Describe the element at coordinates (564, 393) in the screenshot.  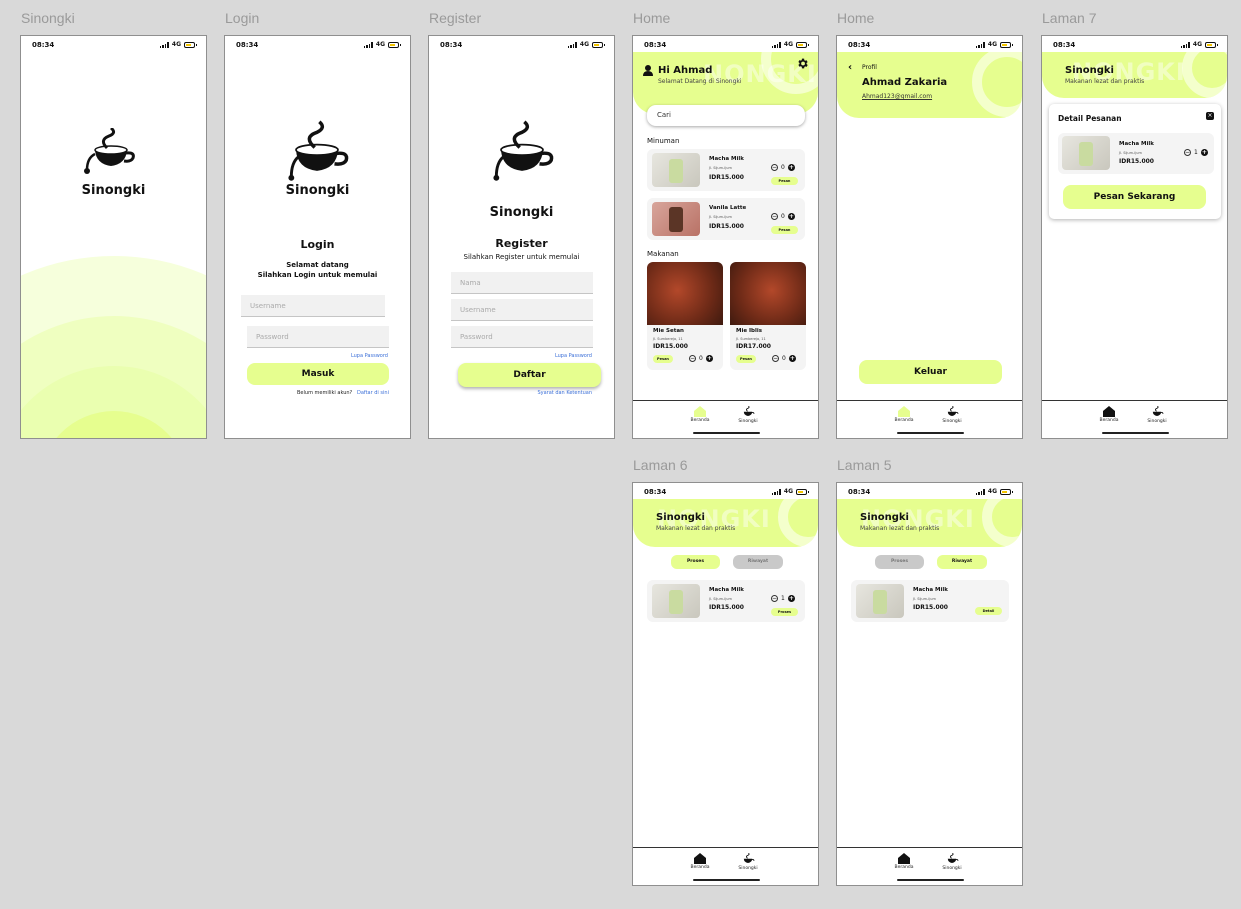
I see `terms-link: Syarat dan Ketentuan` at that location.